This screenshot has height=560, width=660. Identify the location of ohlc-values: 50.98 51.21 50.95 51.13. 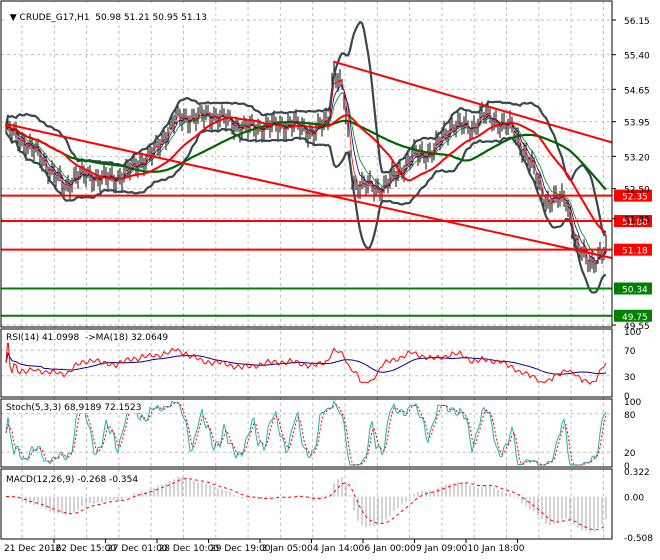
(151, 18).